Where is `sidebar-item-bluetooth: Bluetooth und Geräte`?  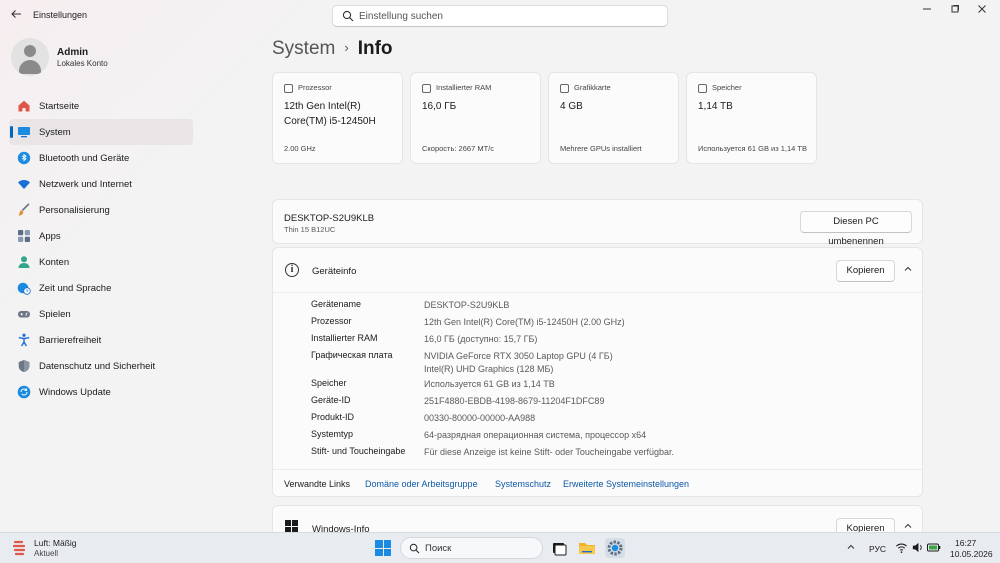
sidebar-item-bluetooth: Bluetooth und Geräte is located at coordinates (101, 158).